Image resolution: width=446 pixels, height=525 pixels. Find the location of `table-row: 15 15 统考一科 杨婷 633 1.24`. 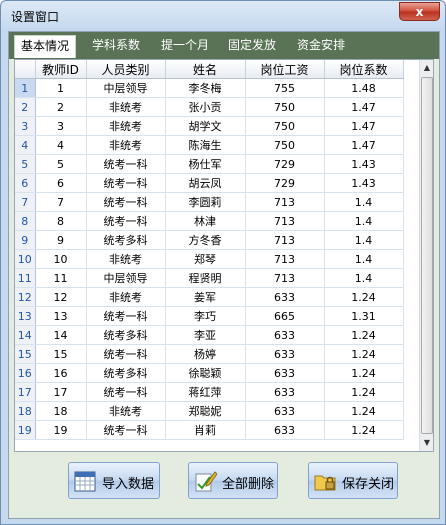

table-row: 15 15 统考一科 杨婷 633 1.24 is located at coordinates (209, 354).